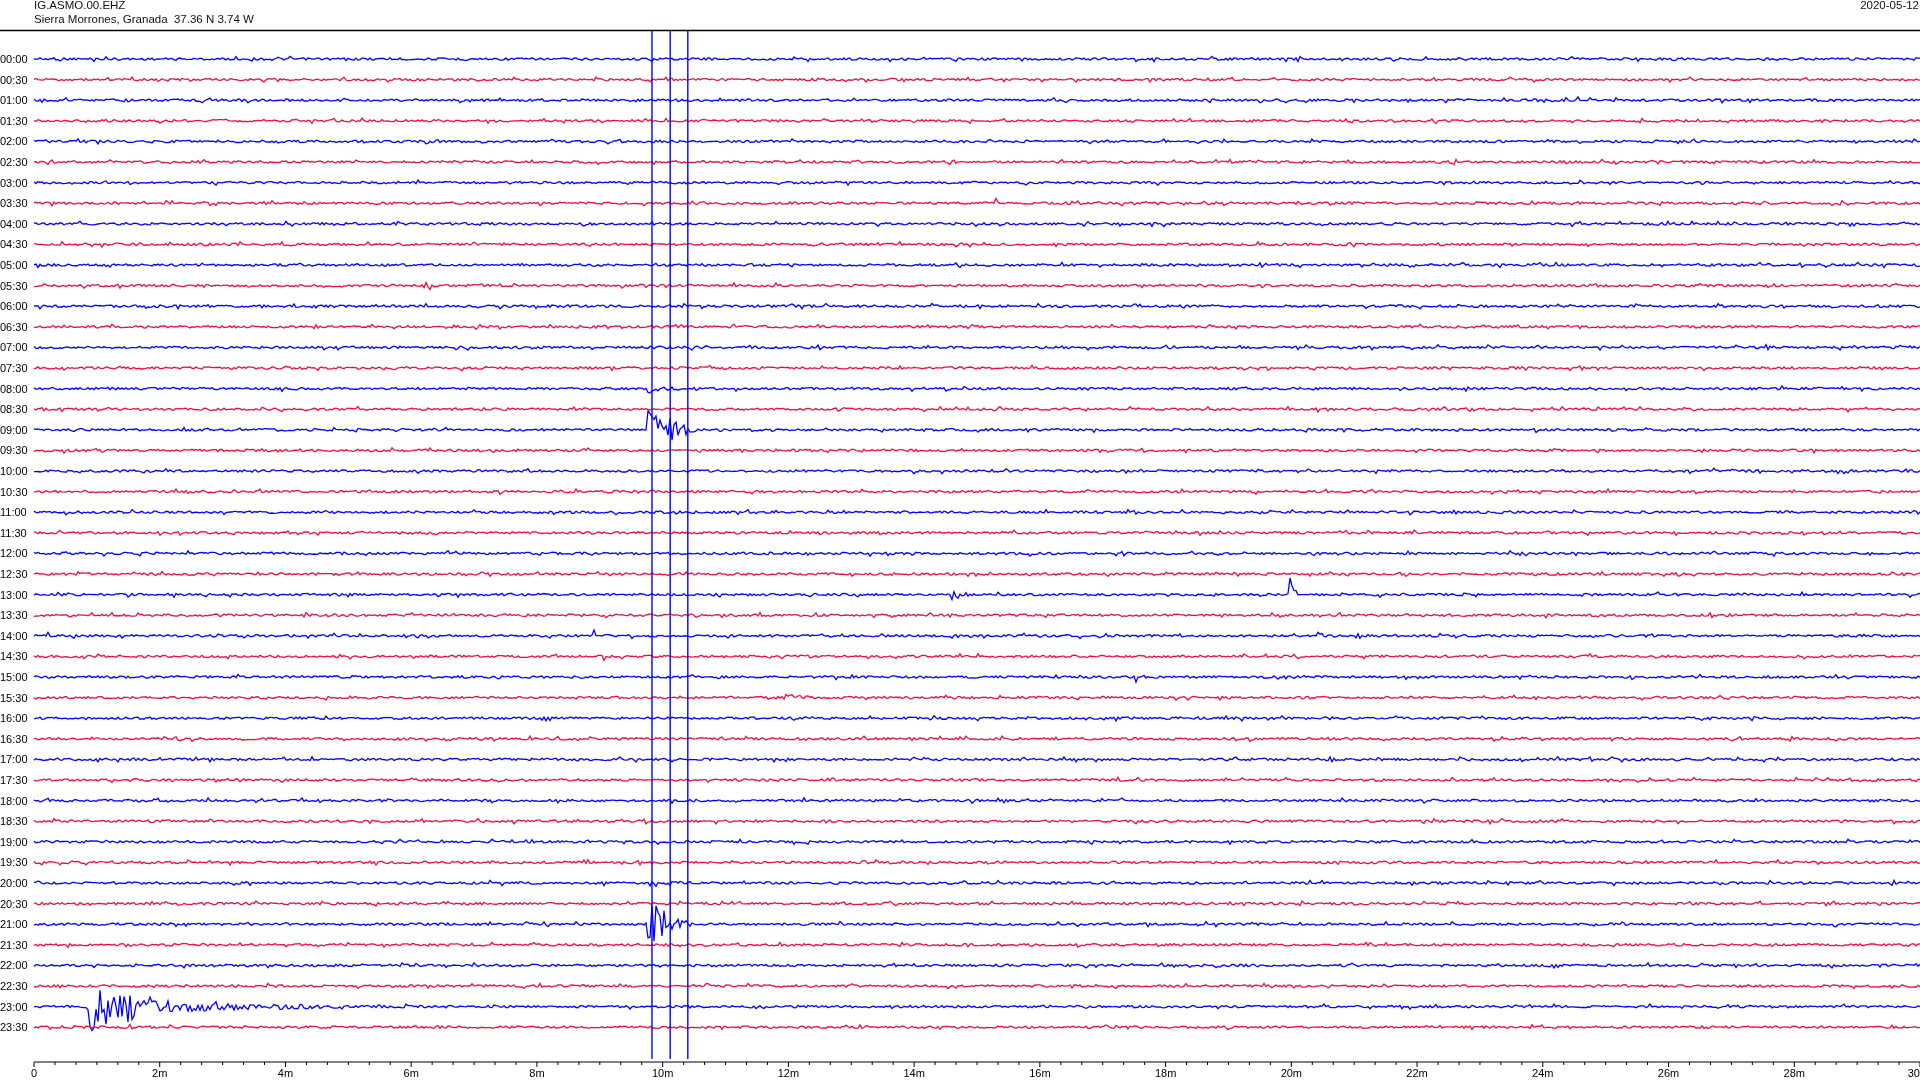  What do you see at coordinates (14, 883) in the screenshot?
I see `time-label: 20:00` at bounding box center [14, 883].